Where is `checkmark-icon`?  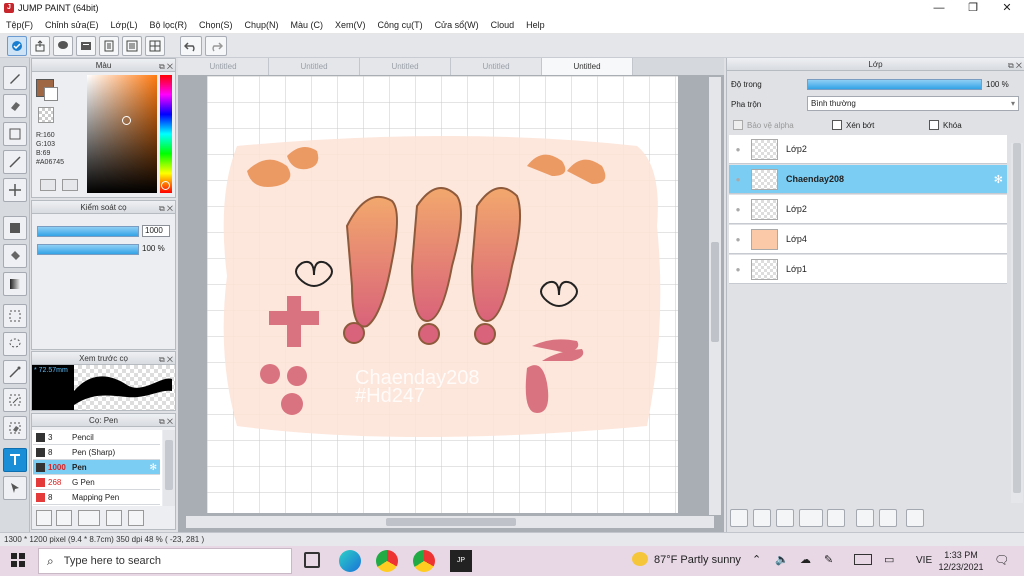 checkmark-icon is located at coordinates (17, 46).